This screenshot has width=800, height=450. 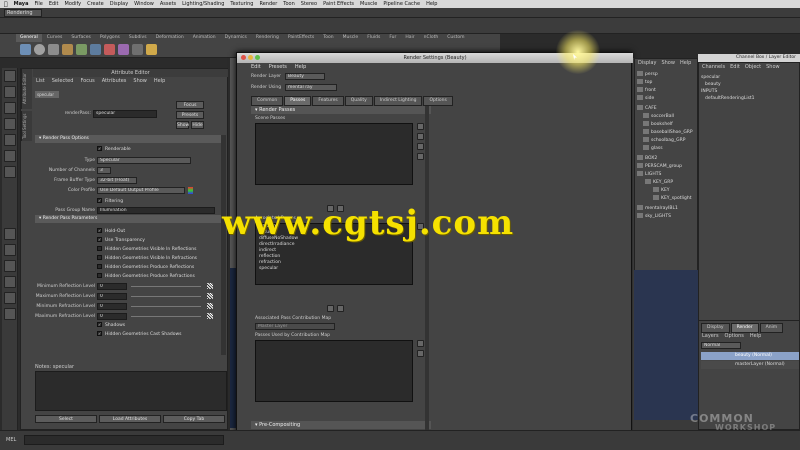 I want to click on layout-graph-icon, so click(x=10, y=298).